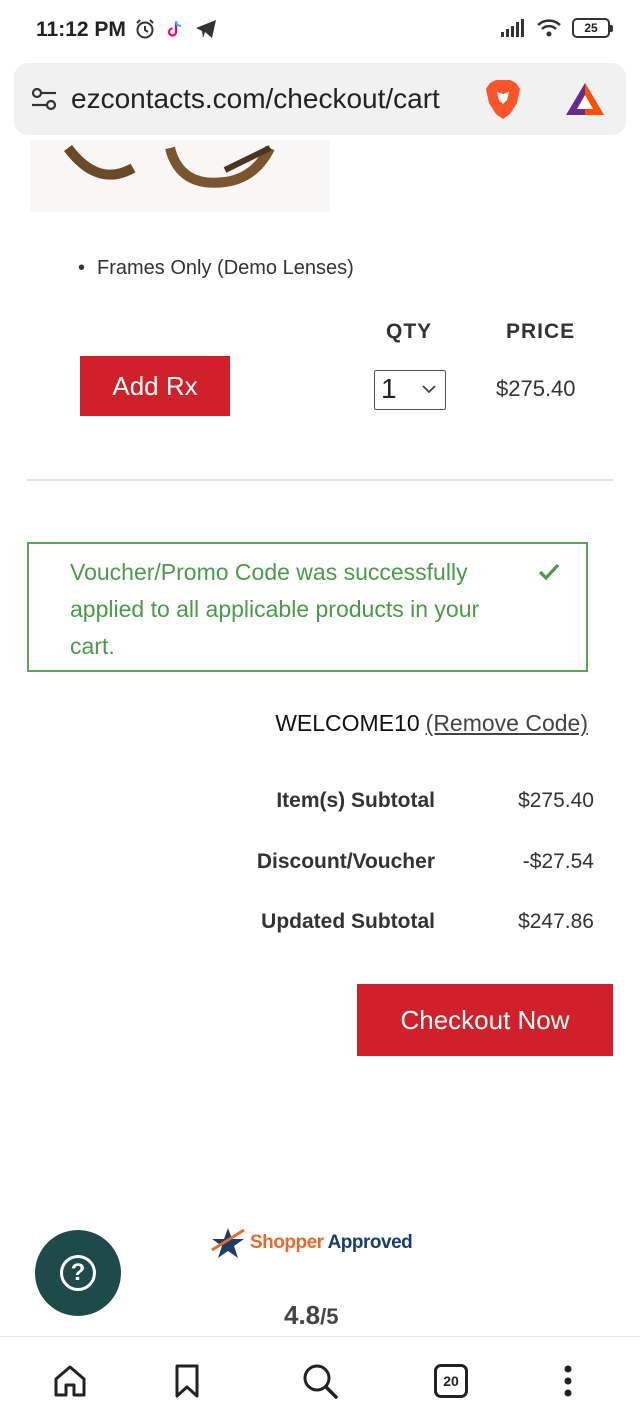 The image size is (640, 1422). What do you see at coordinates (345, 861) in the screenshot?
I see `discount-label: Discount/Voucher` at bounding box center [345, 861].